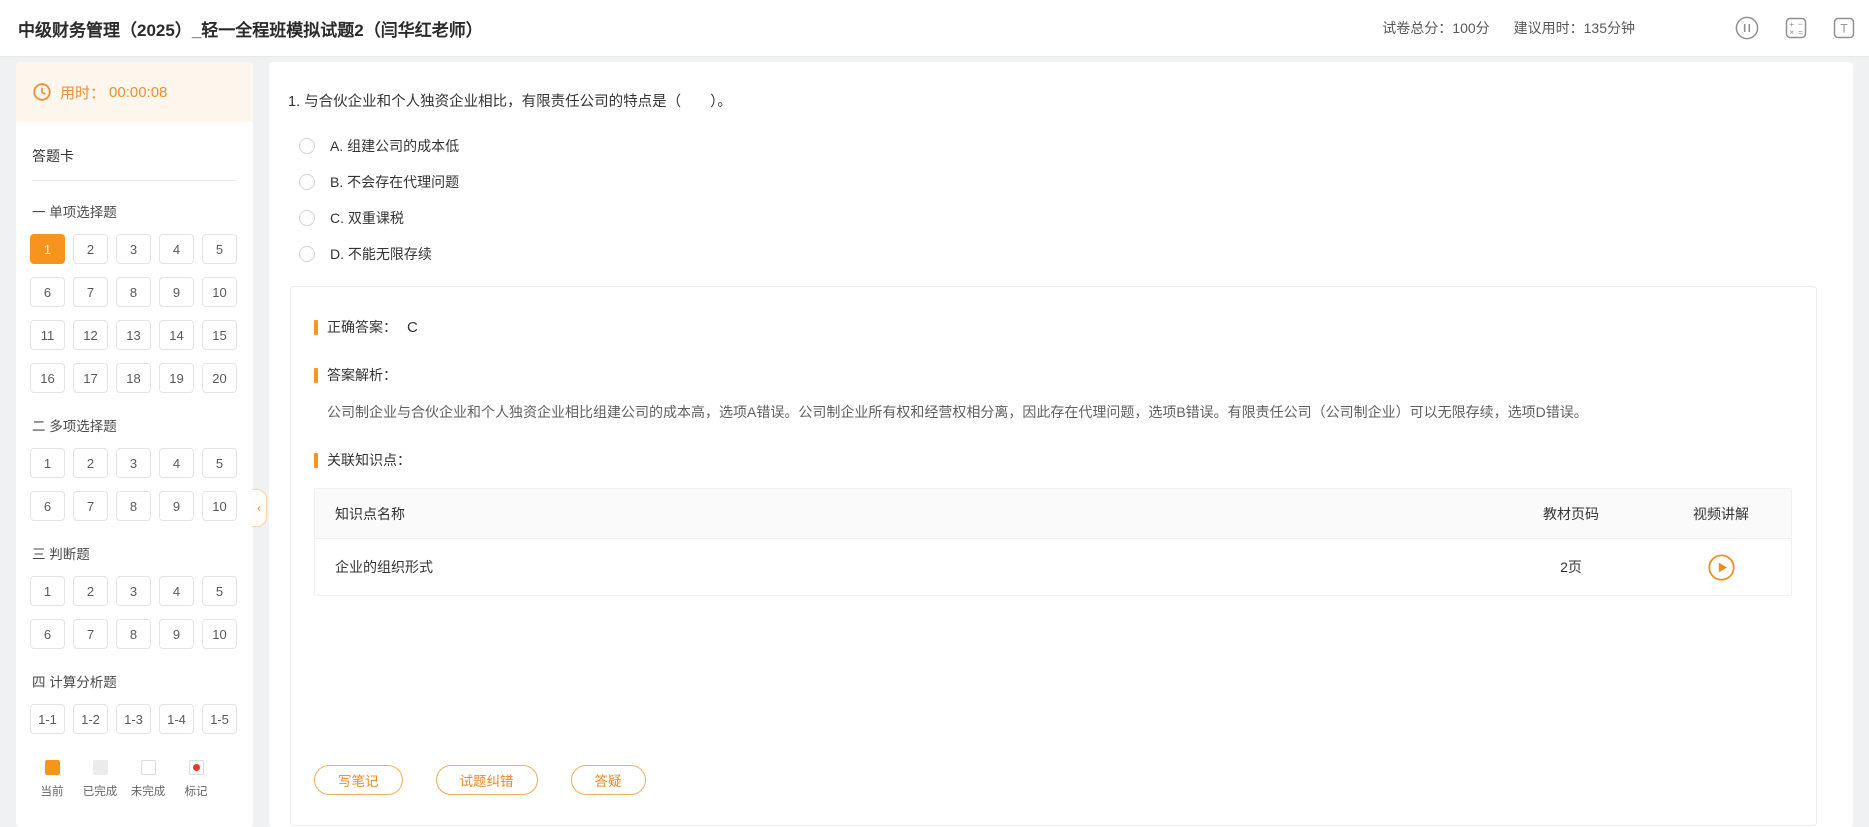 This screenshot has height=827, width=1869. I want to click on option-label: C. 双重课税, so click(367, 218).